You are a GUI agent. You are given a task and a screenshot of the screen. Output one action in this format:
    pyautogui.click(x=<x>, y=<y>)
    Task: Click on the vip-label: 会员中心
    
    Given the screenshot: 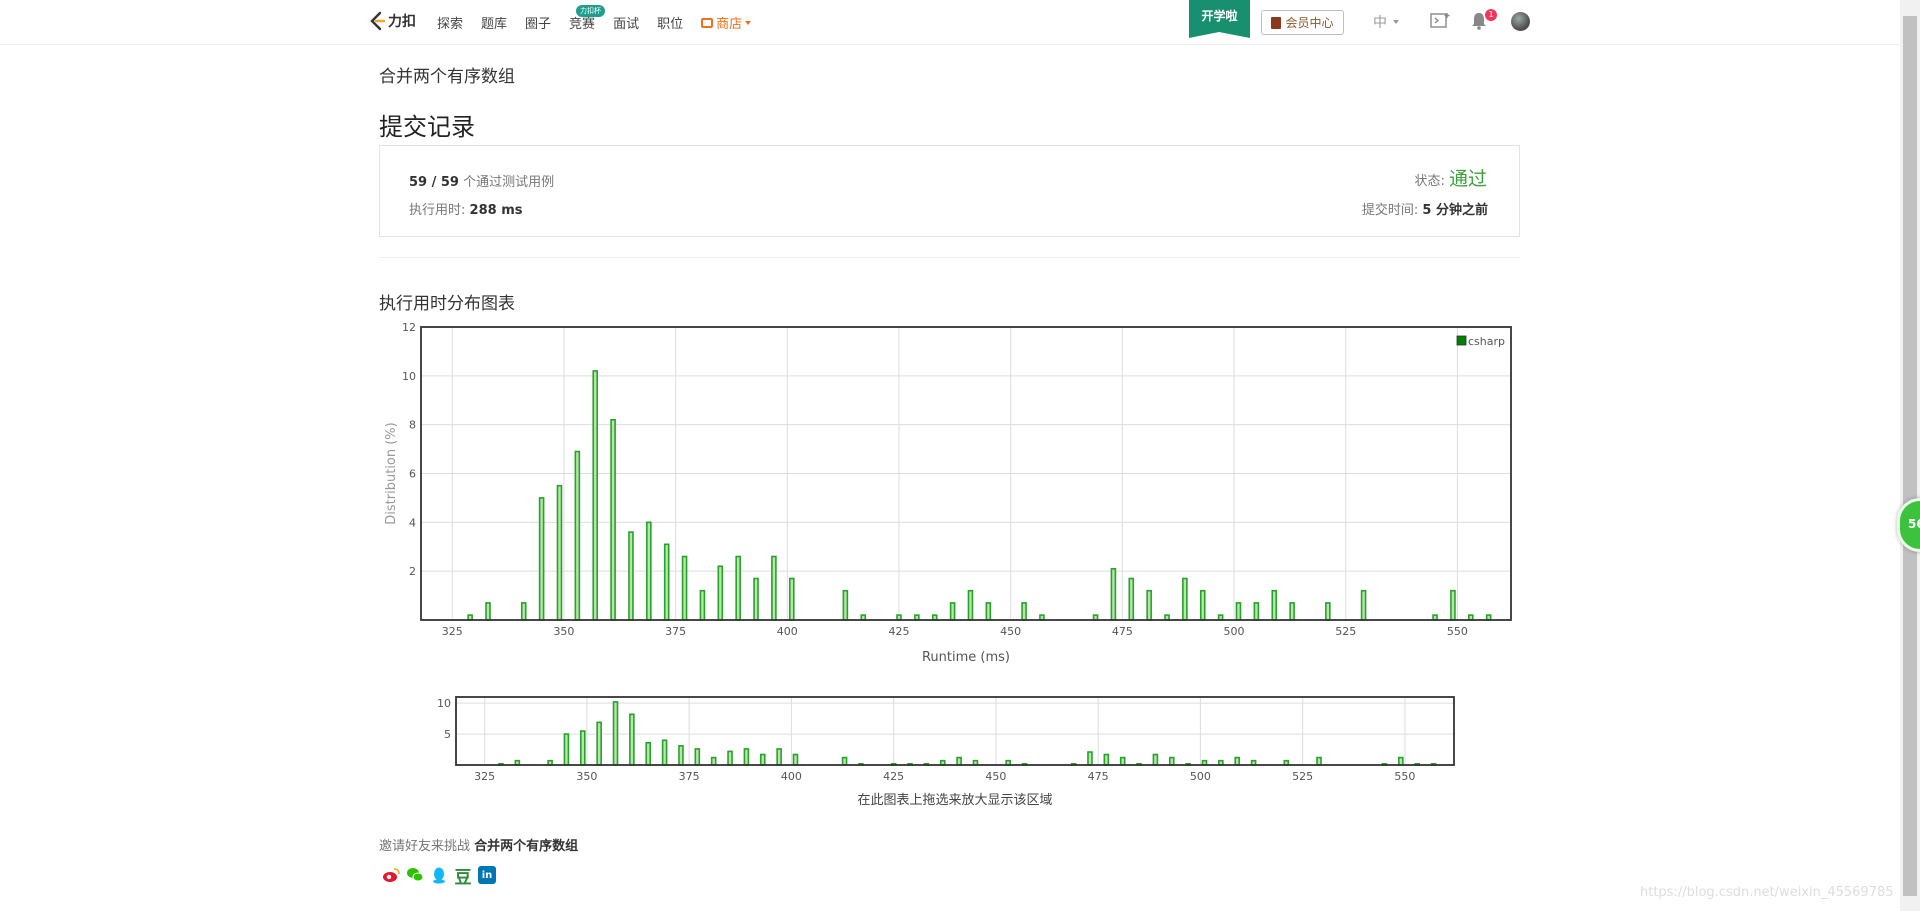 What is the action you would take?
    pyautogui.click(x=1309, y=23)
    